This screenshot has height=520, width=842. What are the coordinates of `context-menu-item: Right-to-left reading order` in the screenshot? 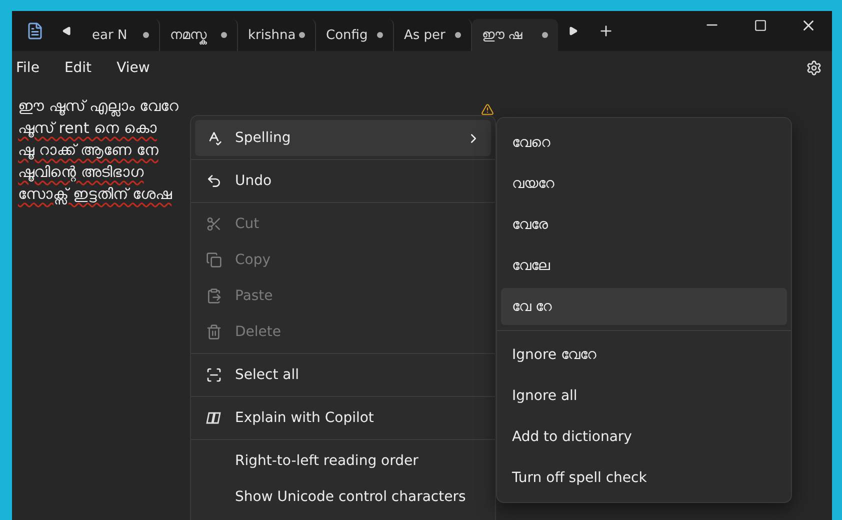 It's located at (343, 461).